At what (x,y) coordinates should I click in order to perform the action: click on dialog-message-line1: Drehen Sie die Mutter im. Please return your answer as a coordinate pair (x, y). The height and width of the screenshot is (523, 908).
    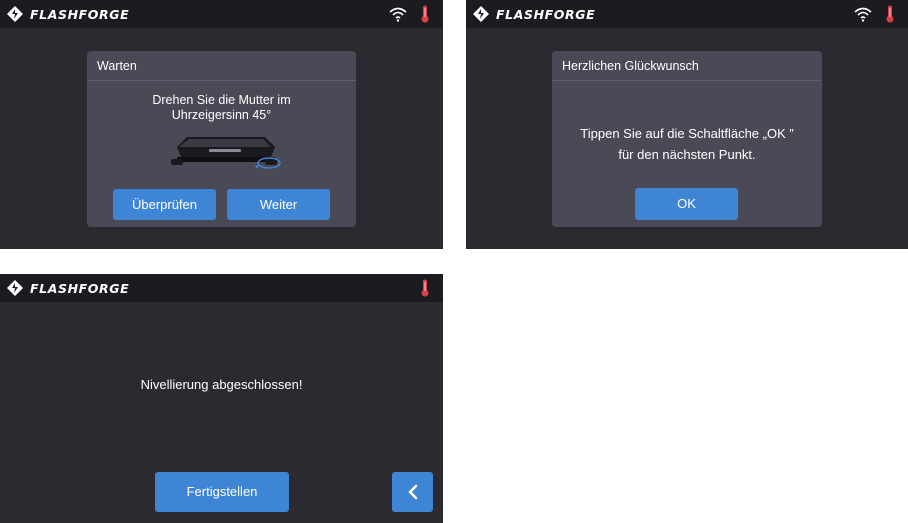
    Looking at the image, I should click on (221, 100).